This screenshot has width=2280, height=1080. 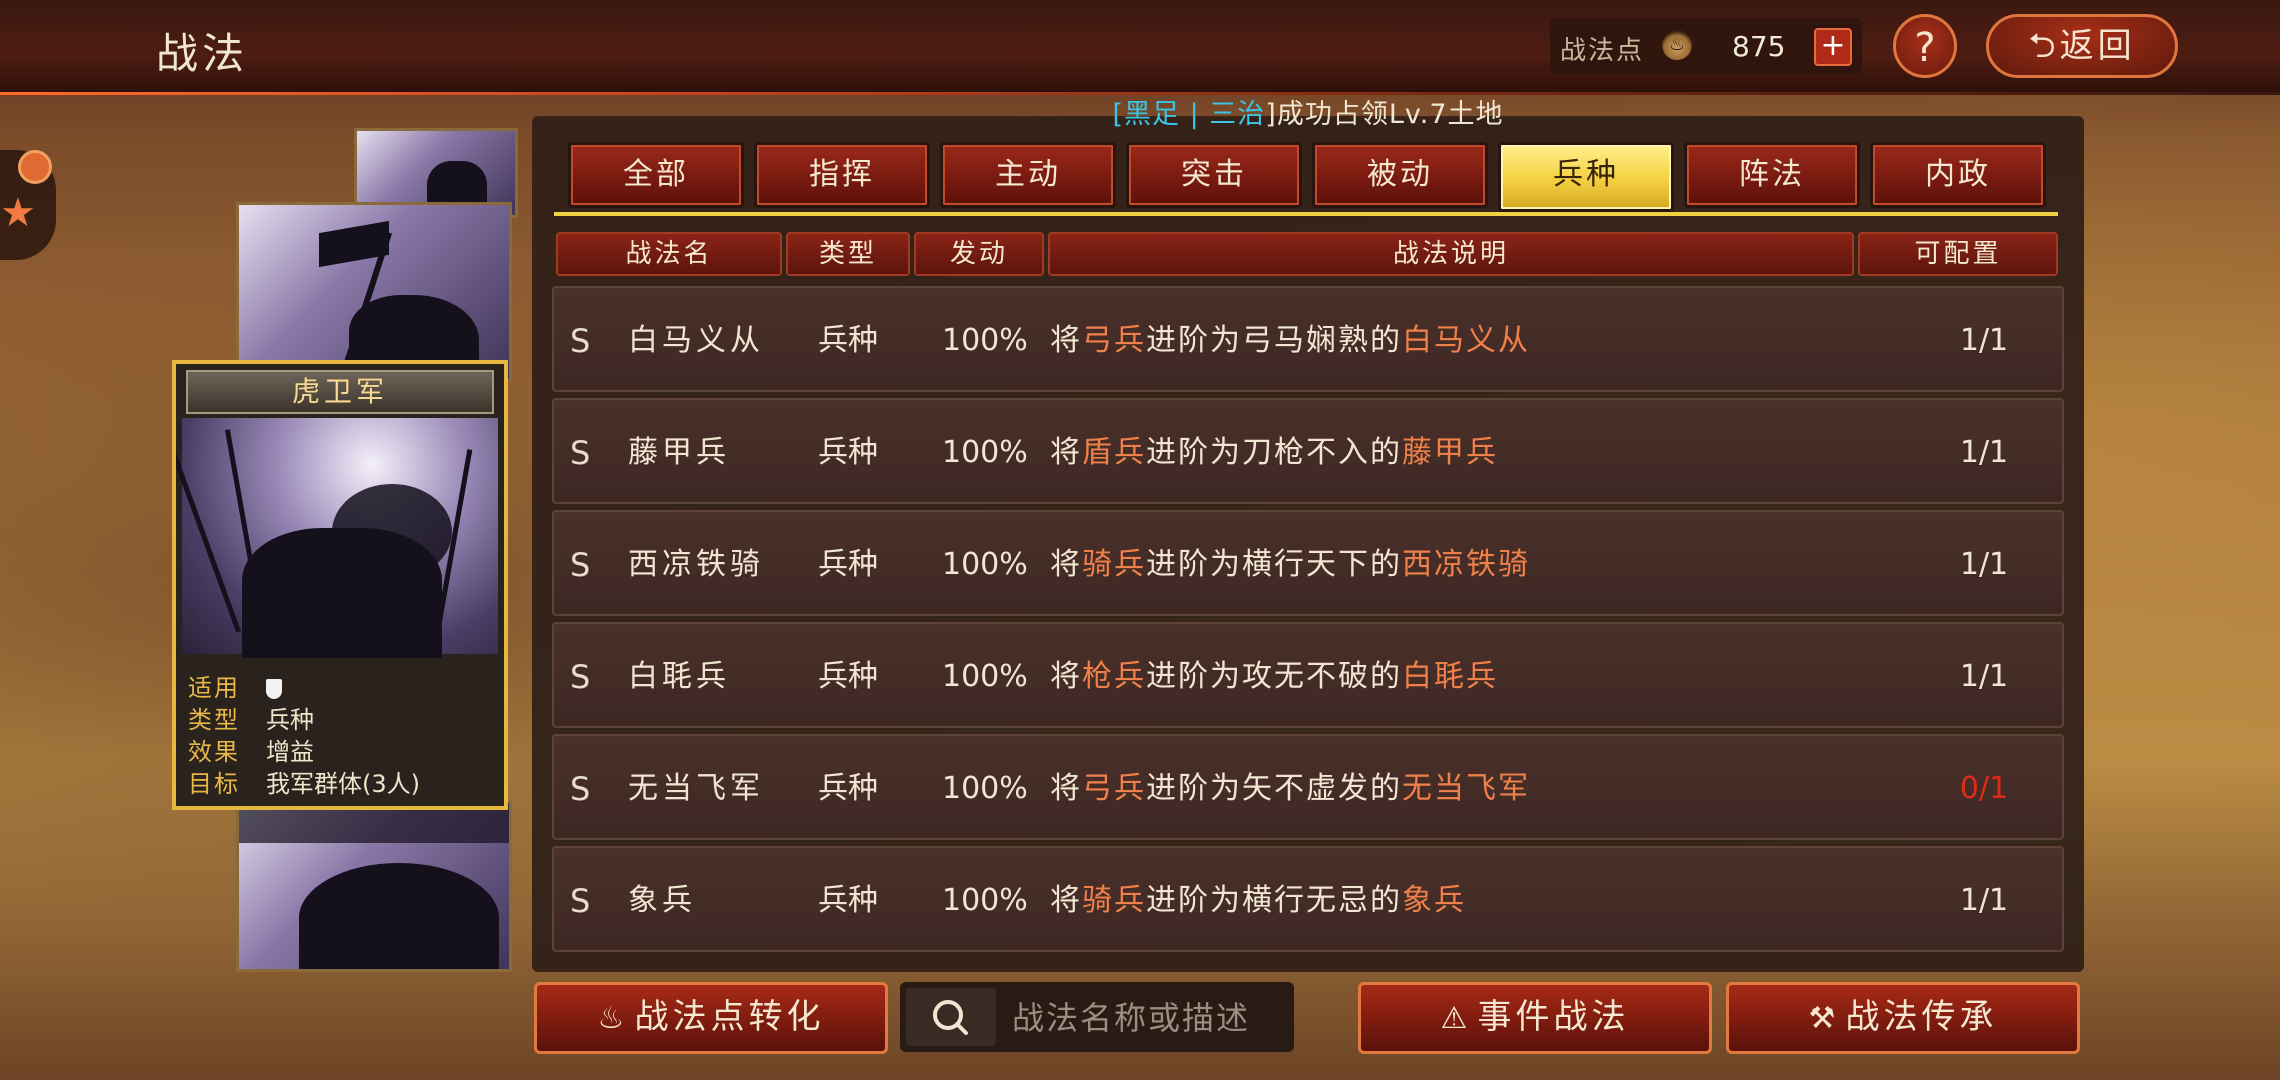 I want to click on card-title: 虎卫军, so click(x=340, y=392).